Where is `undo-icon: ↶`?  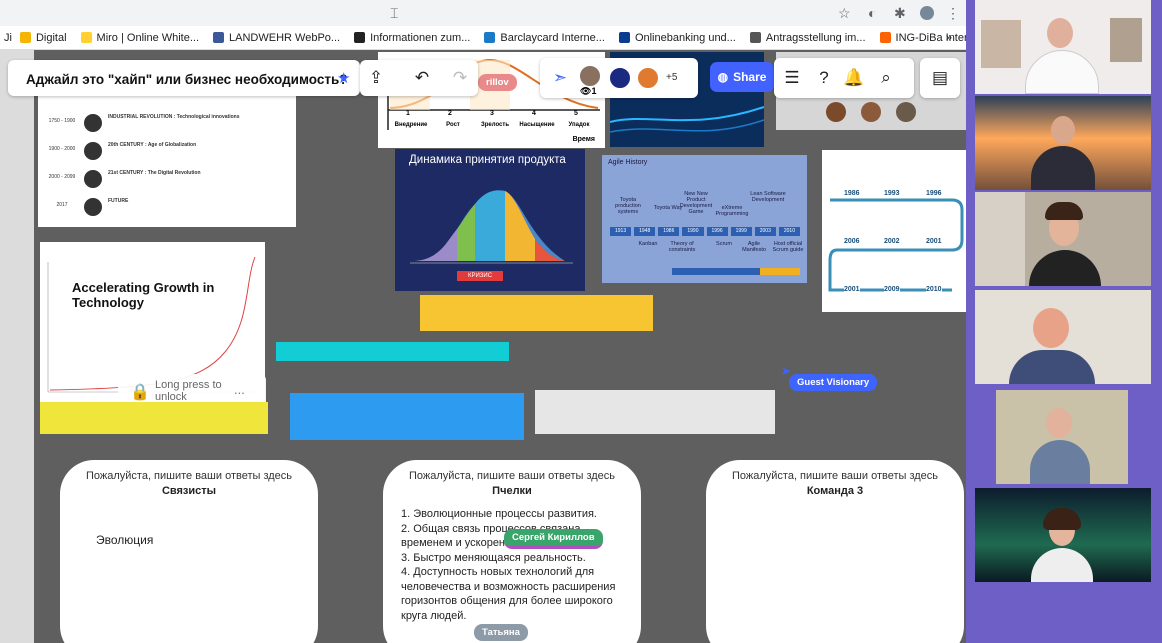
undo-icon: ↶ is located at coordinates (422, 78).